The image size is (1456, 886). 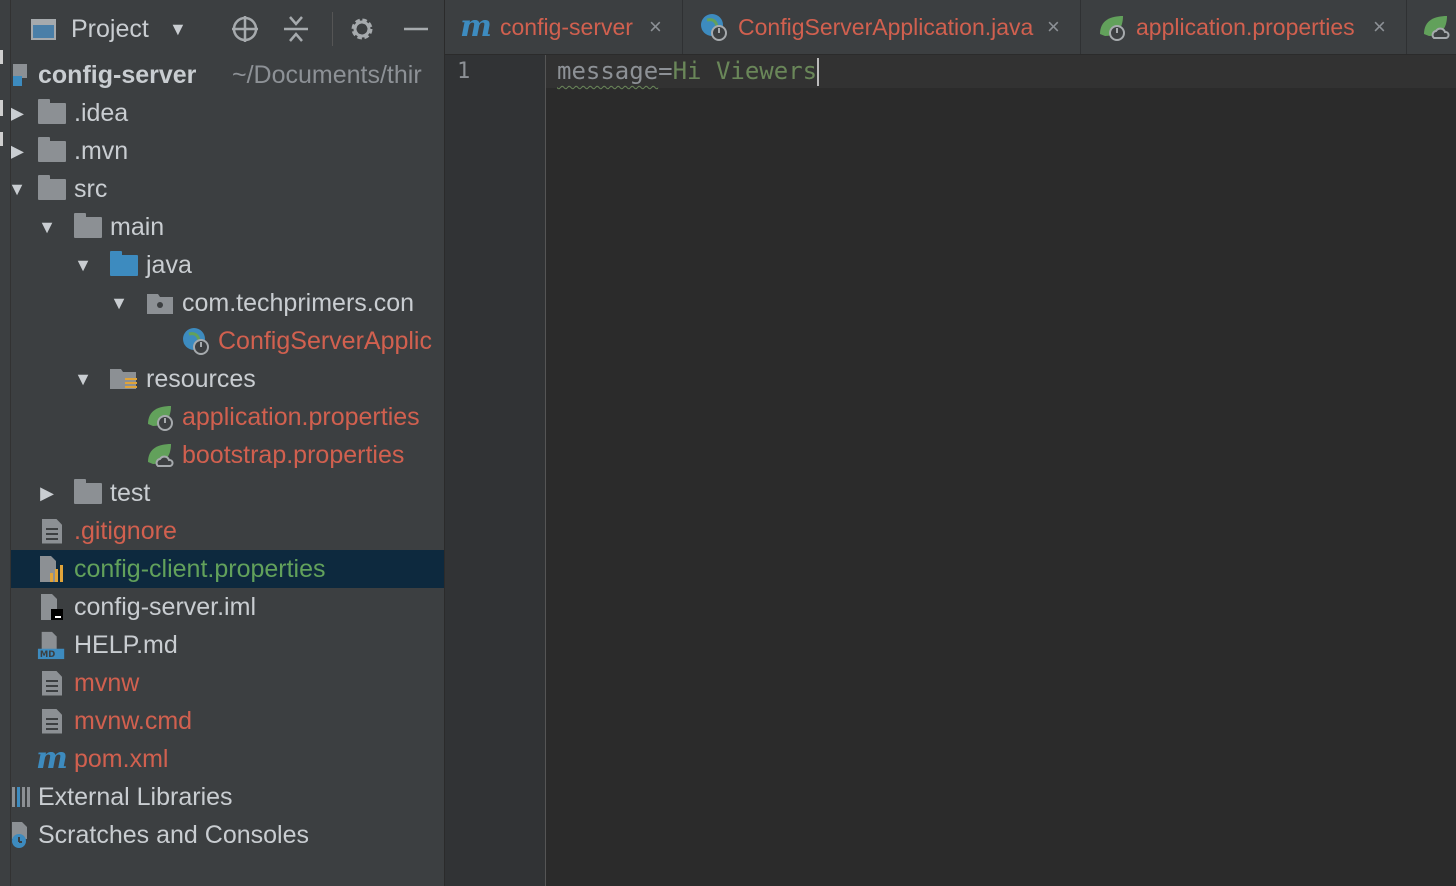 I want to click on tree-item-help-md: MD HELP.md, so click(x=227, y=645).